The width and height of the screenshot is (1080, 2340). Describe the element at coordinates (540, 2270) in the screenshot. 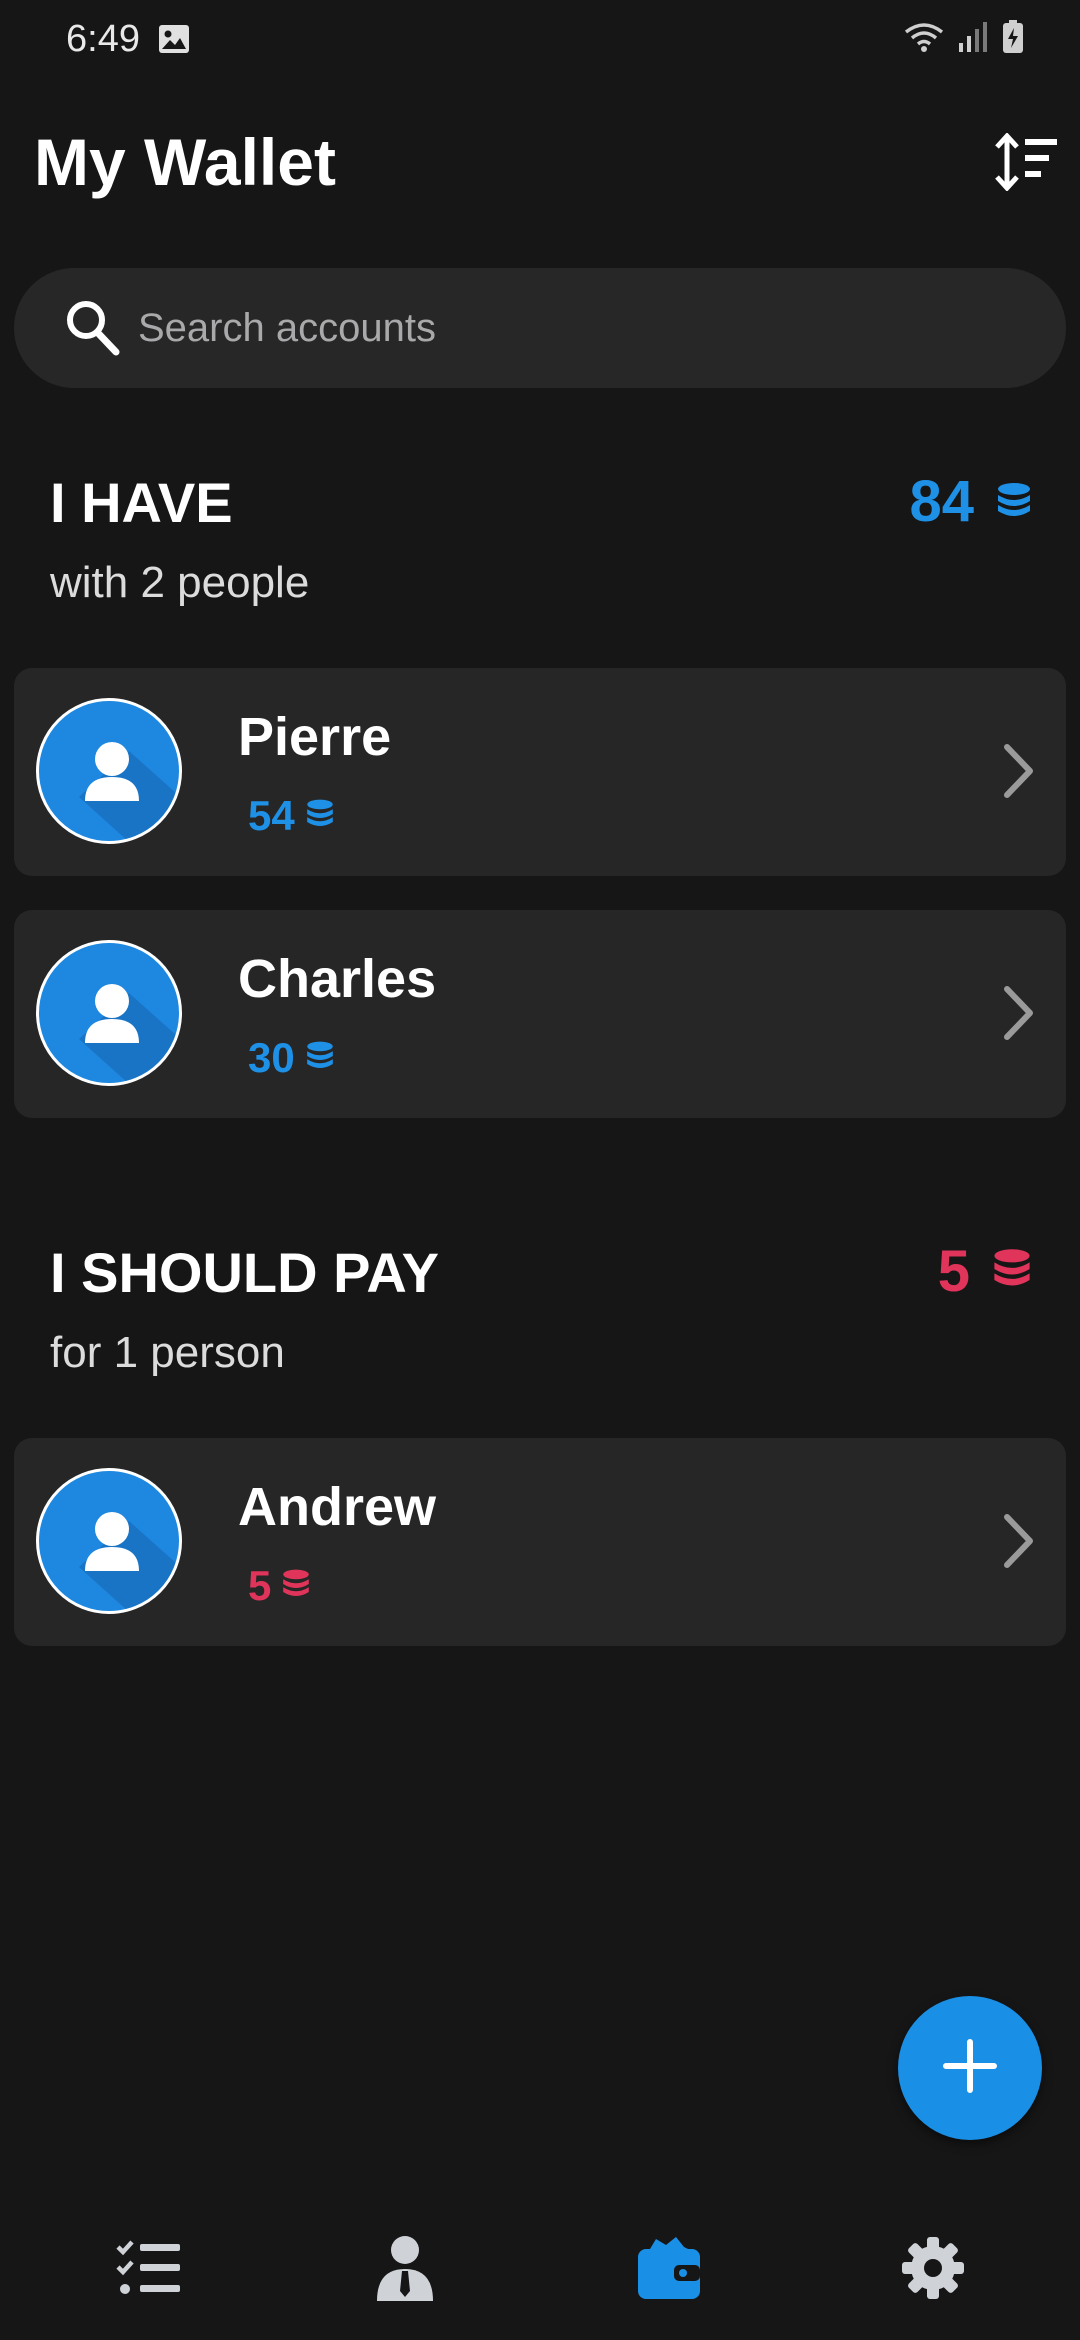

I see `bottom-nav` at that location.